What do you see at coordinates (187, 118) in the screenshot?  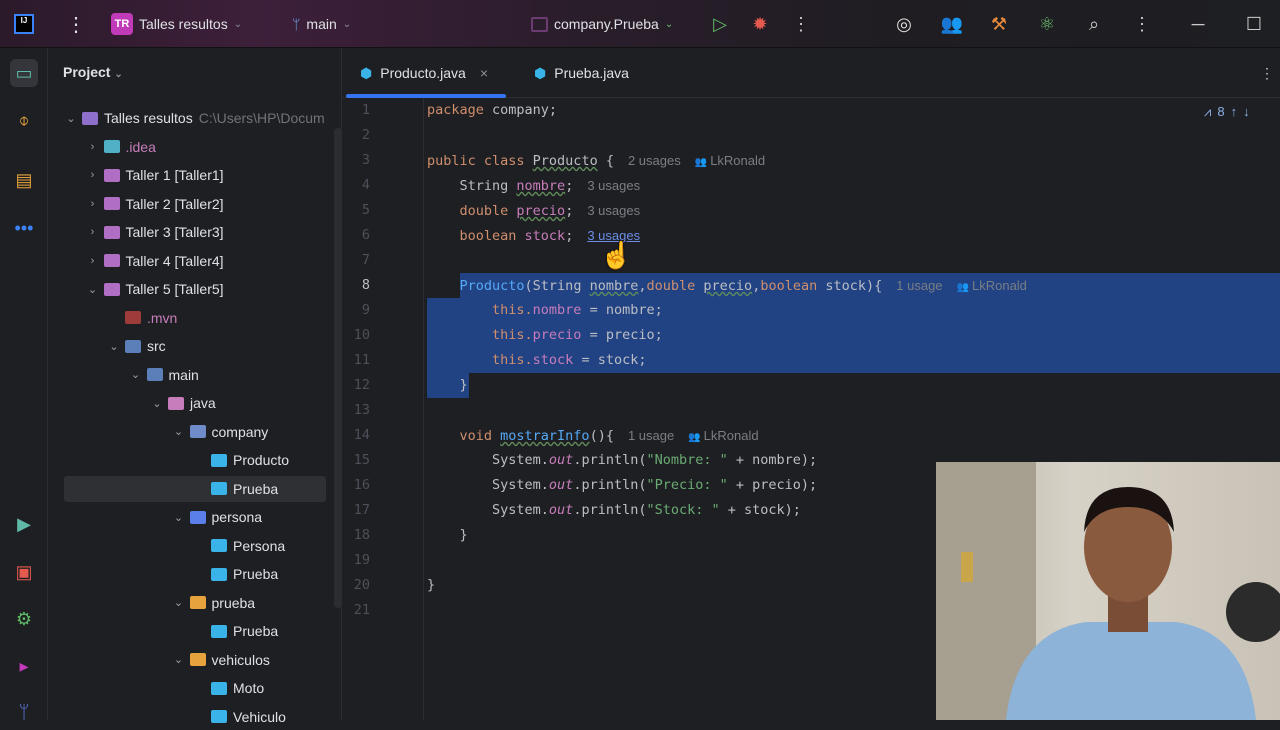 I see `tree-item: ⌄ Talles resultos C:\Users\HP\Docum` at bounding box center [187, 118].